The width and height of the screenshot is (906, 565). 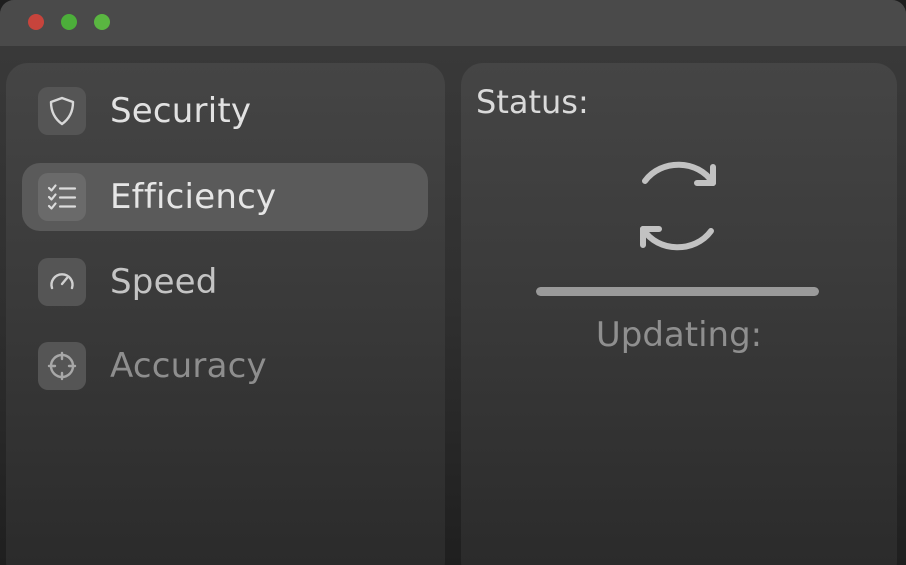 What do you see at coordinates (36, 22) in the screenshot?
I see `close-window-button` at bounding box center [36, 22].